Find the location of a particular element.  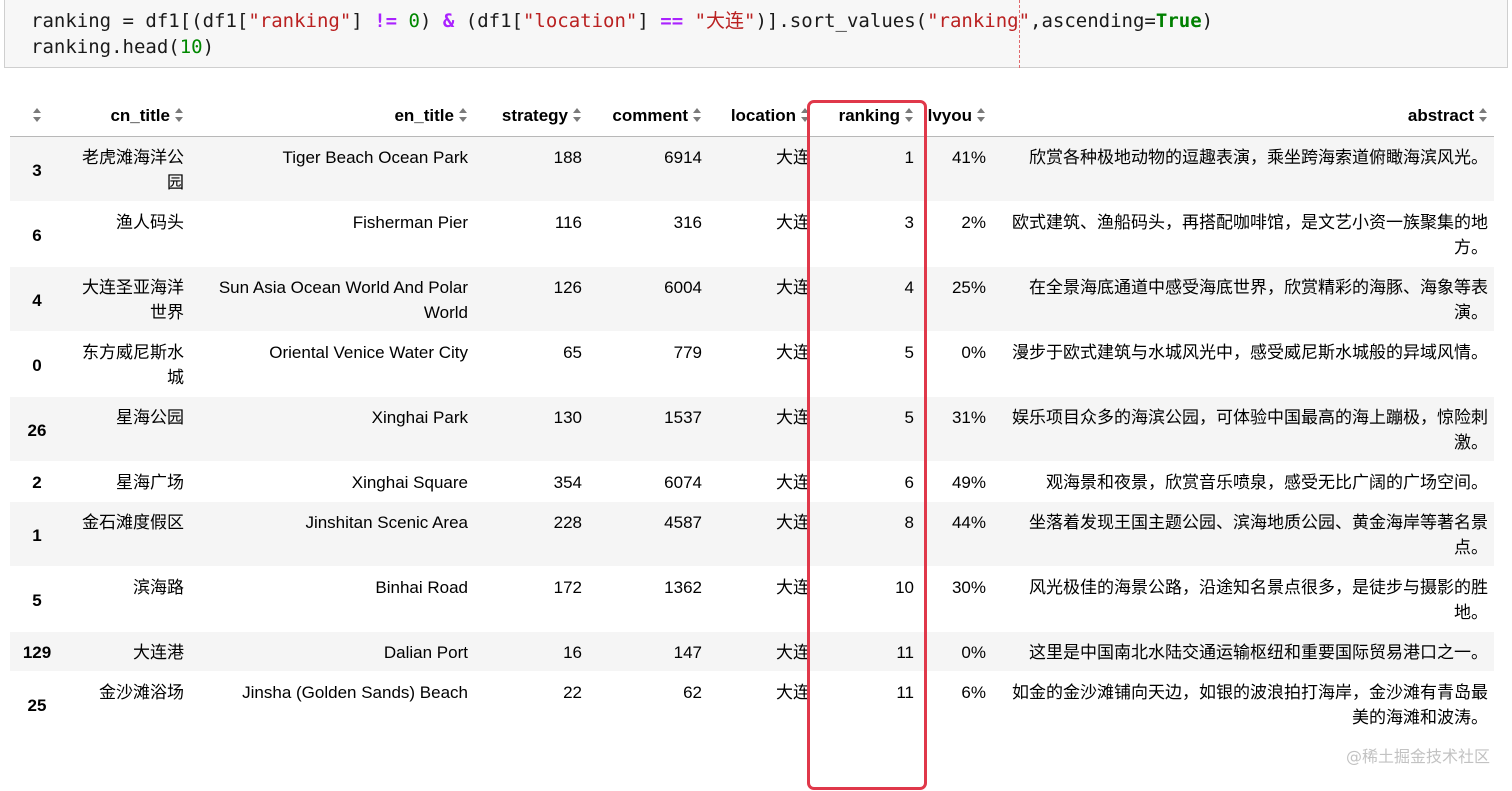

cell-abstract: 这里是中国南北水陆交通运输枢纽和重要国际贸易港口之一。 is located at coordinates (1243, 651).